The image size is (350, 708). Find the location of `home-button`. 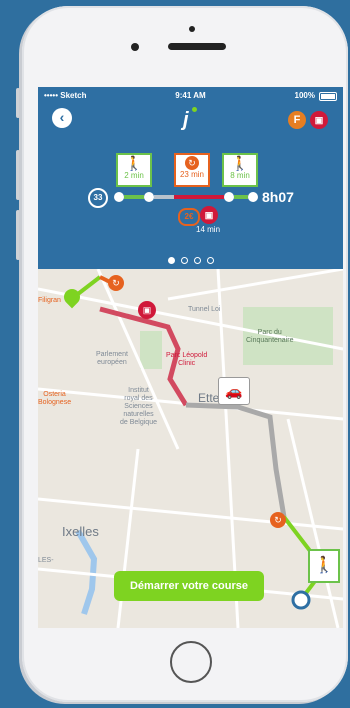

home-button is located at coordinates (191, 662).